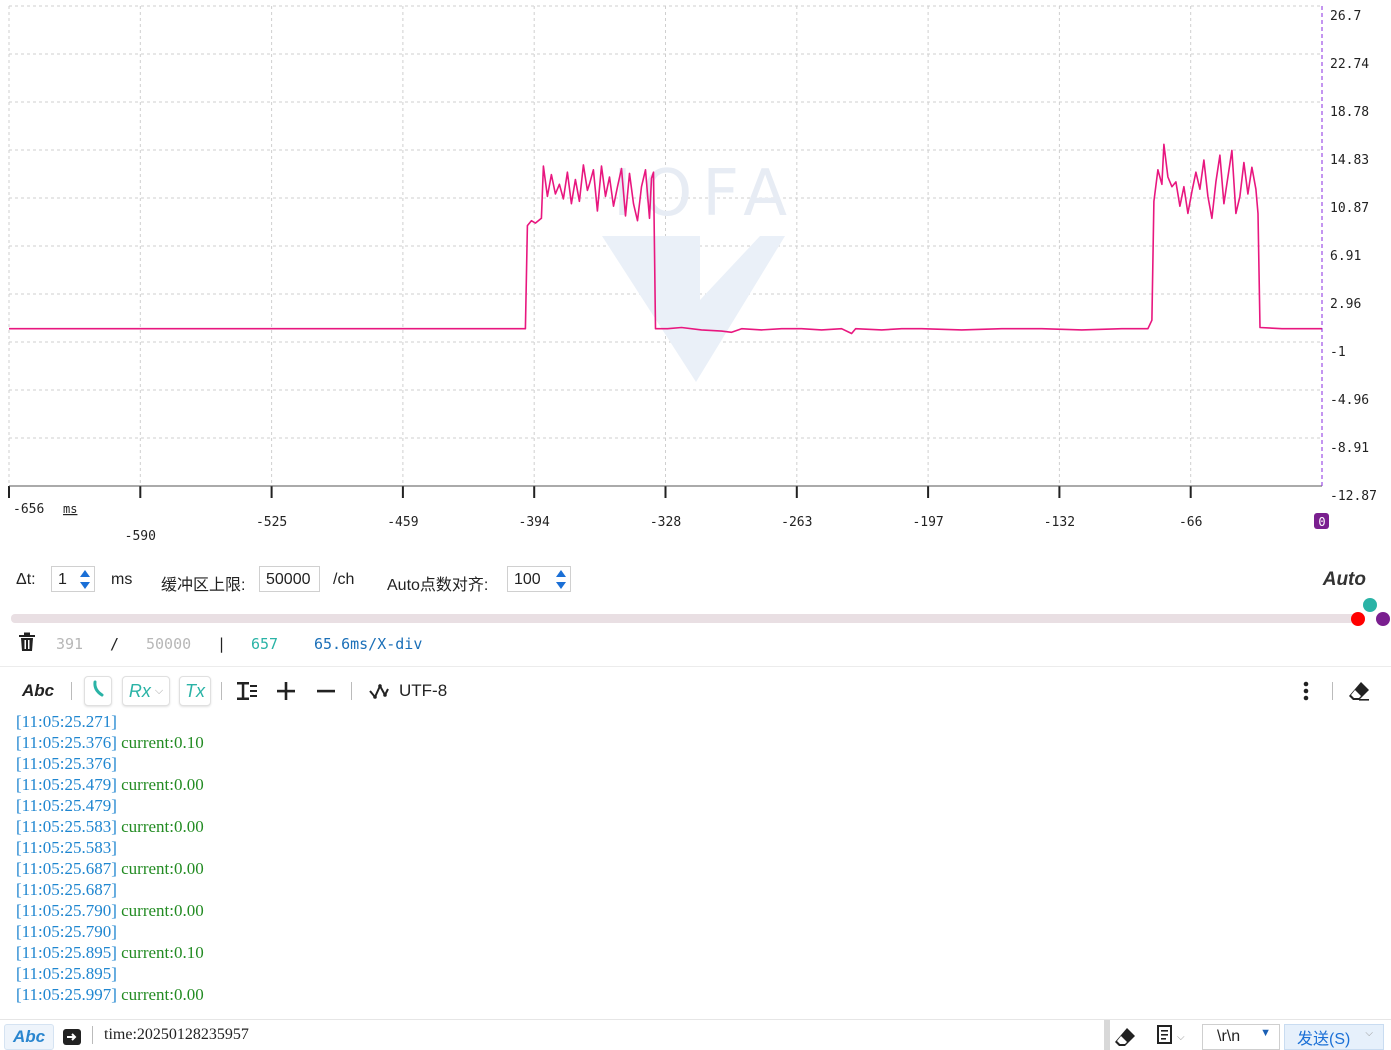 The image size is (1391, 1050). What do you see at coordinates (122, 579) in the screenshot?
I see `dt-unit: ms` at bounding box center [122, 579].